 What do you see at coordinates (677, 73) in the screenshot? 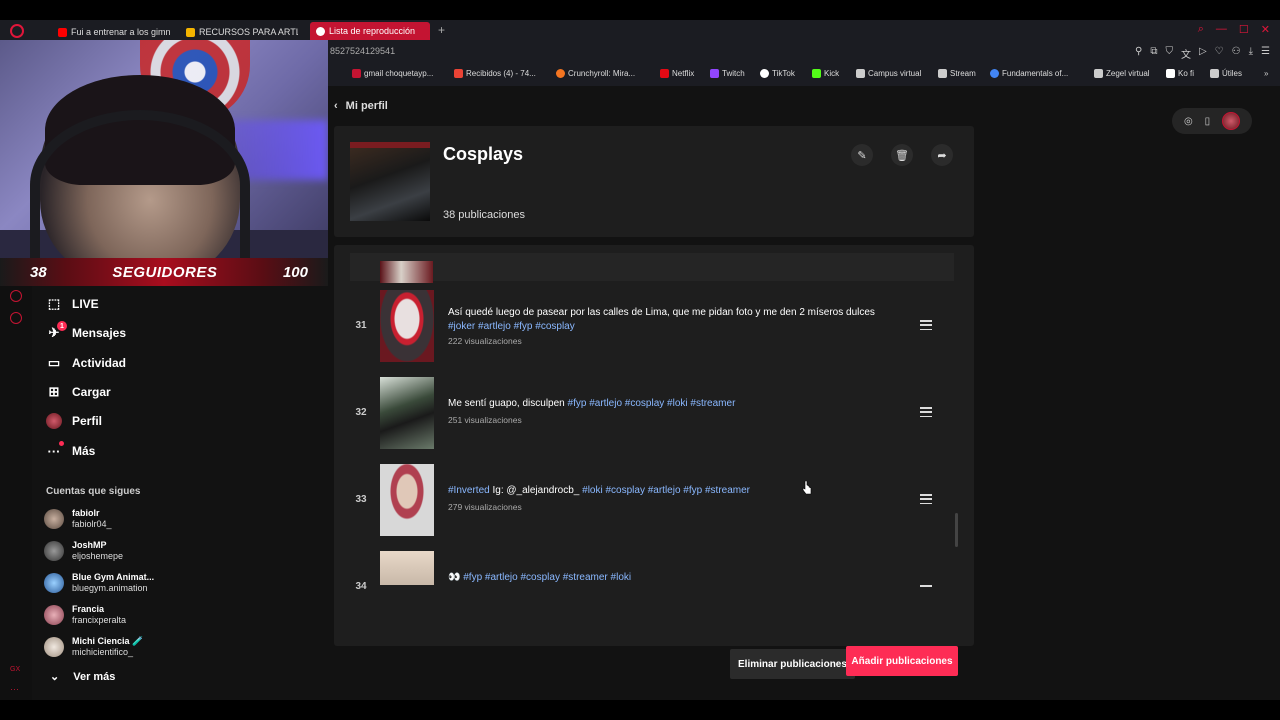
I see `bookmark: Netflix` at bounding box center [677, 73].